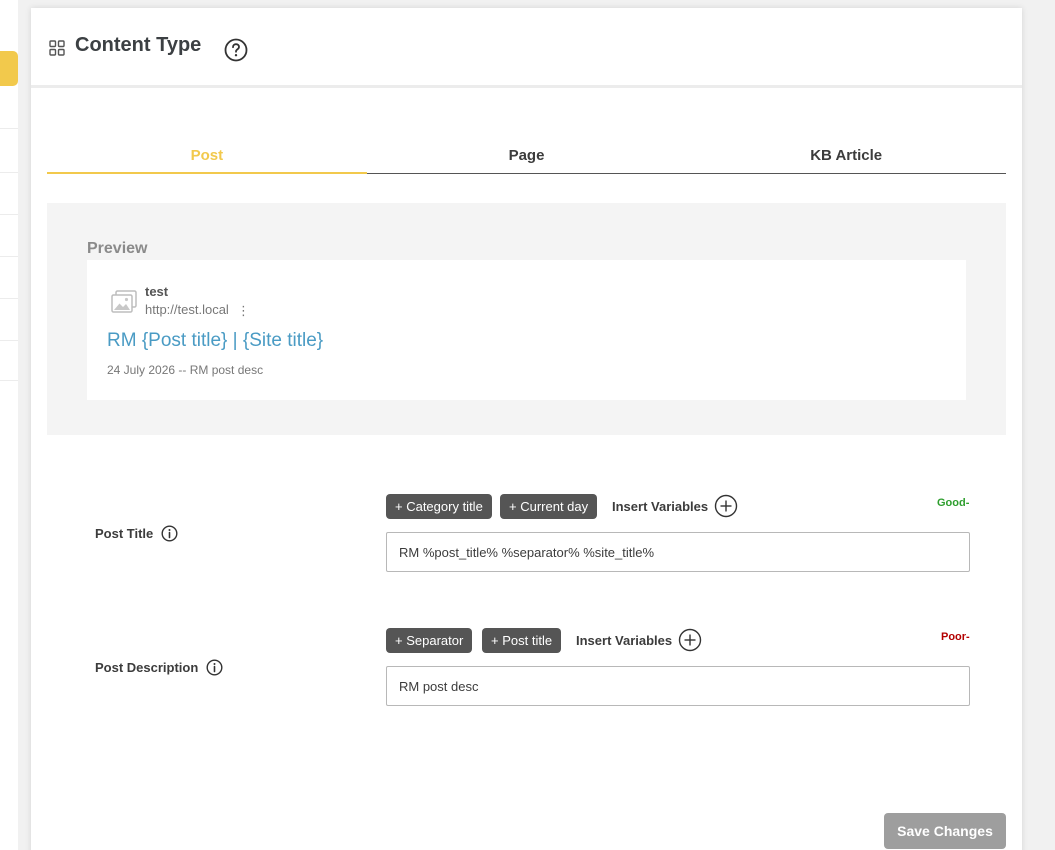 The width and height of the screenshot is (1055, 850). What do you see at coordinates (117, 248) in the screenshot?
I see `preview-label: Preview` at bounding box center [117, 248].